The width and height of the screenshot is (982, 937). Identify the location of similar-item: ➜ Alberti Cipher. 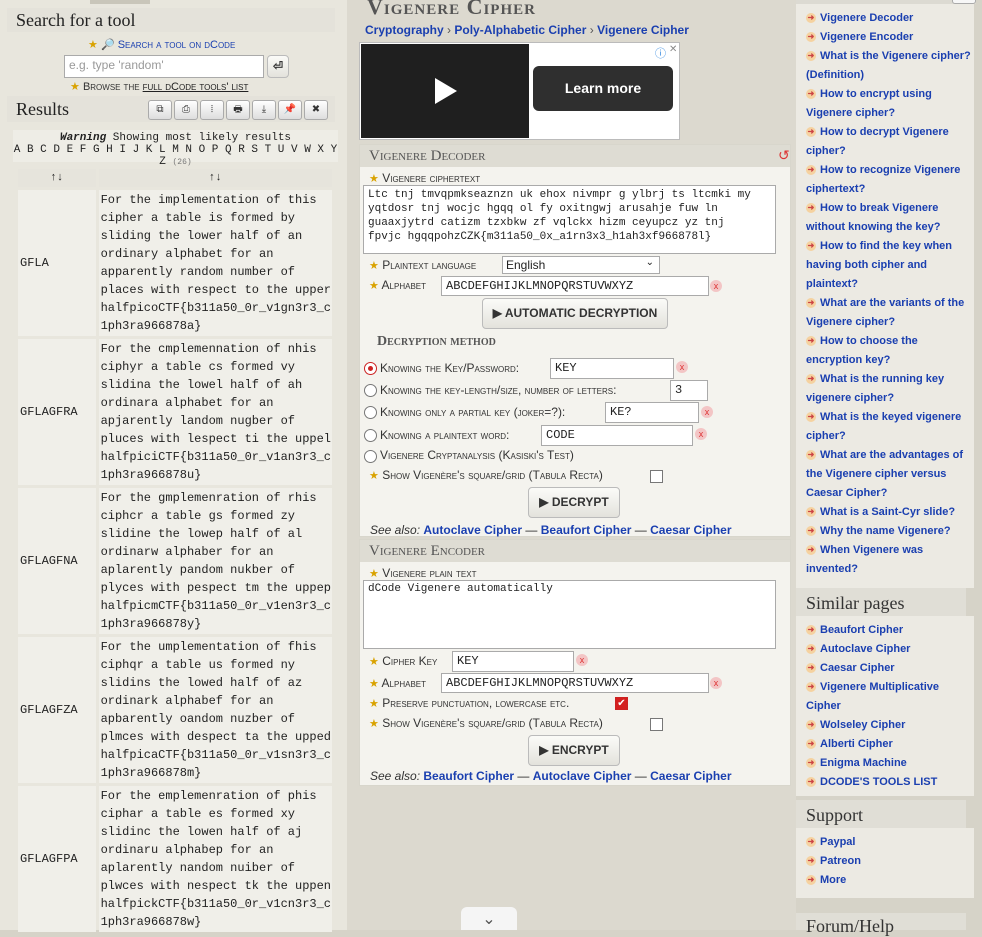
(890, 744).